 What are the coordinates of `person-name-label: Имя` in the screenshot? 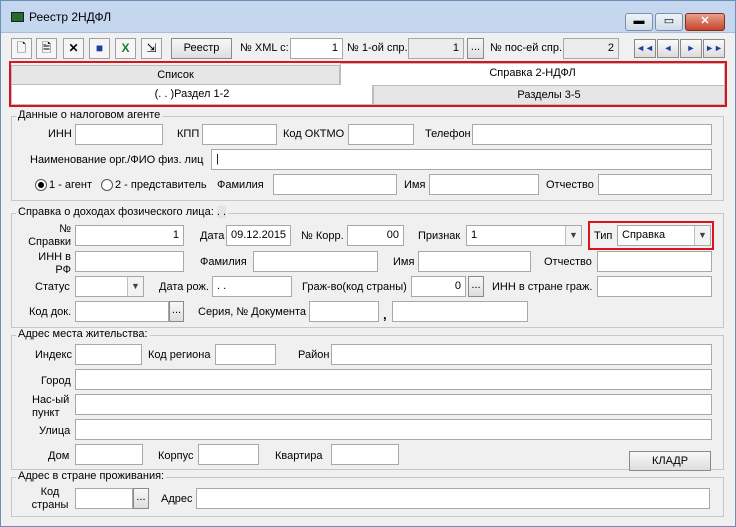 It's located at (404, 262).